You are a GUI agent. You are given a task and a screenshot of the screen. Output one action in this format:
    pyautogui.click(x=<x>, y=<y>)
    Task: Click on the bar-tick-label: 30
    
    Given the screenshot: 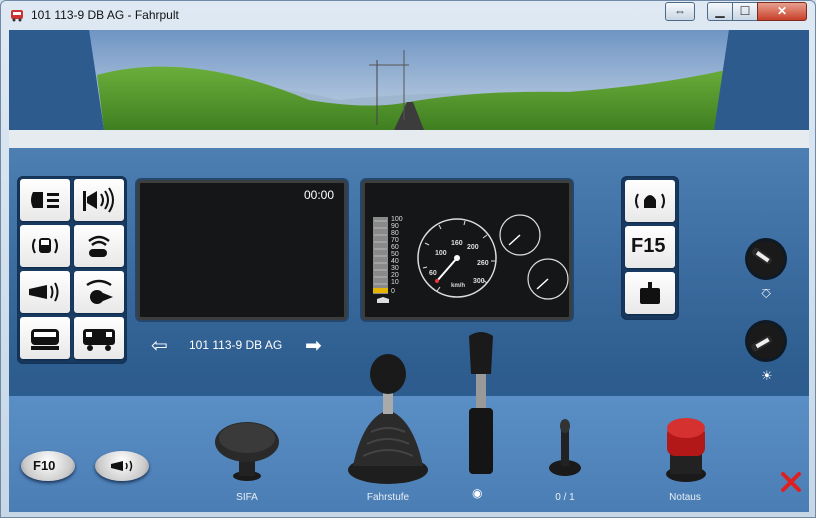 What is the action you would take?
    pyautogui.click(x=395, y=268)
    